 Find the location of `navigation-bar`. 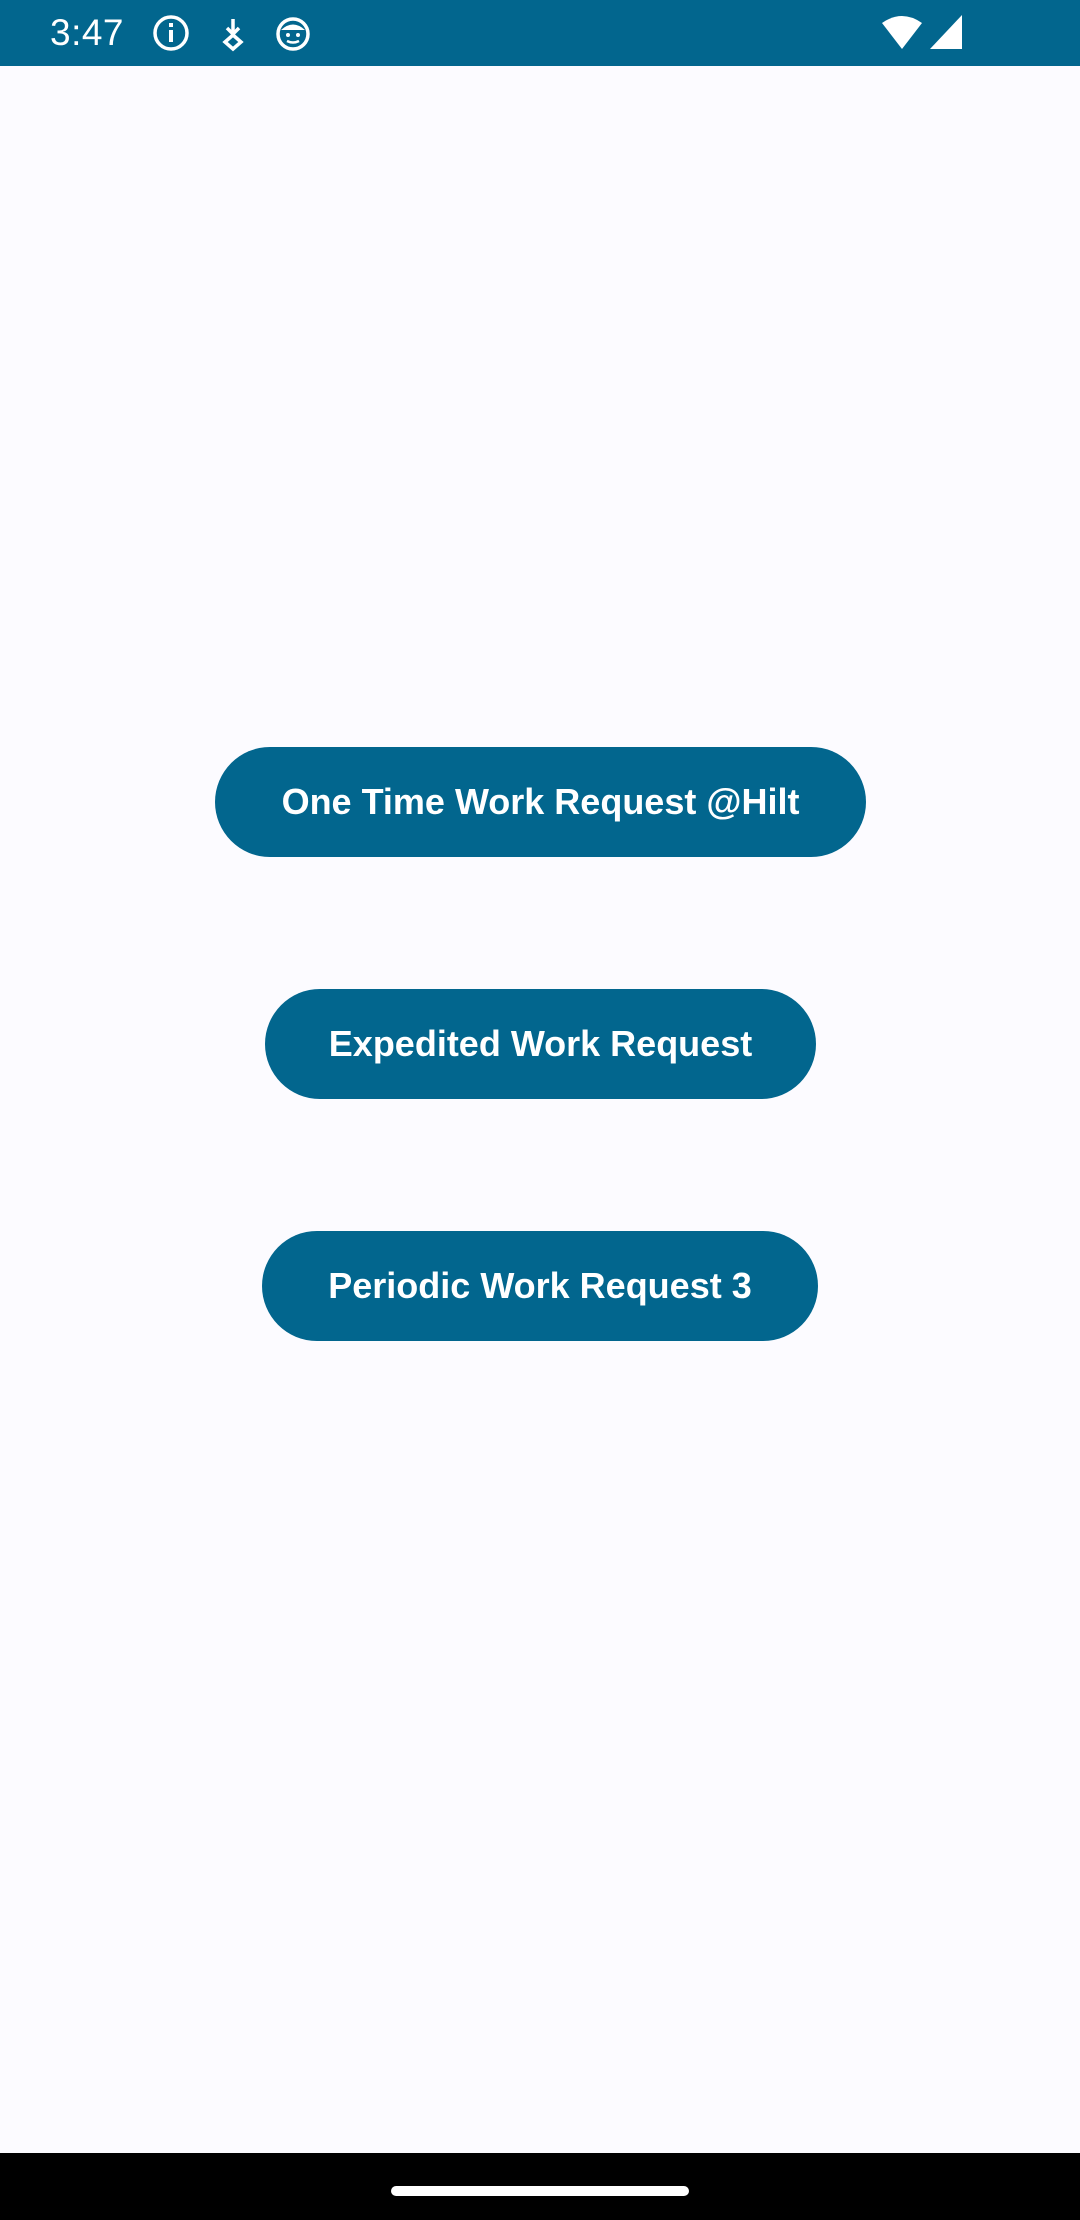

navigation-bar is located at coordinates (540, 2186).